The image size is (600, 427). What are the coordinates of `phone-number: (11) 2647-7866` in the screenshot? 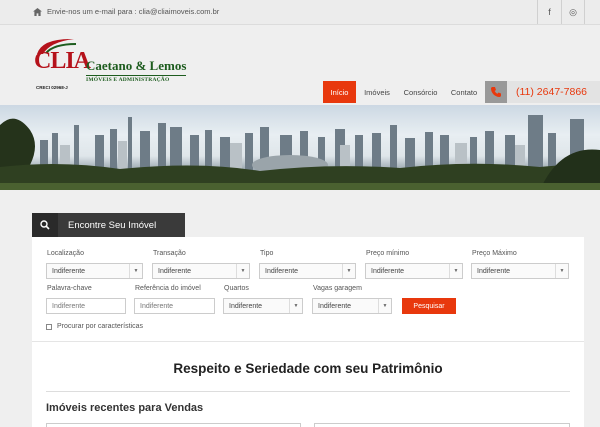 It's located at (552, 92).